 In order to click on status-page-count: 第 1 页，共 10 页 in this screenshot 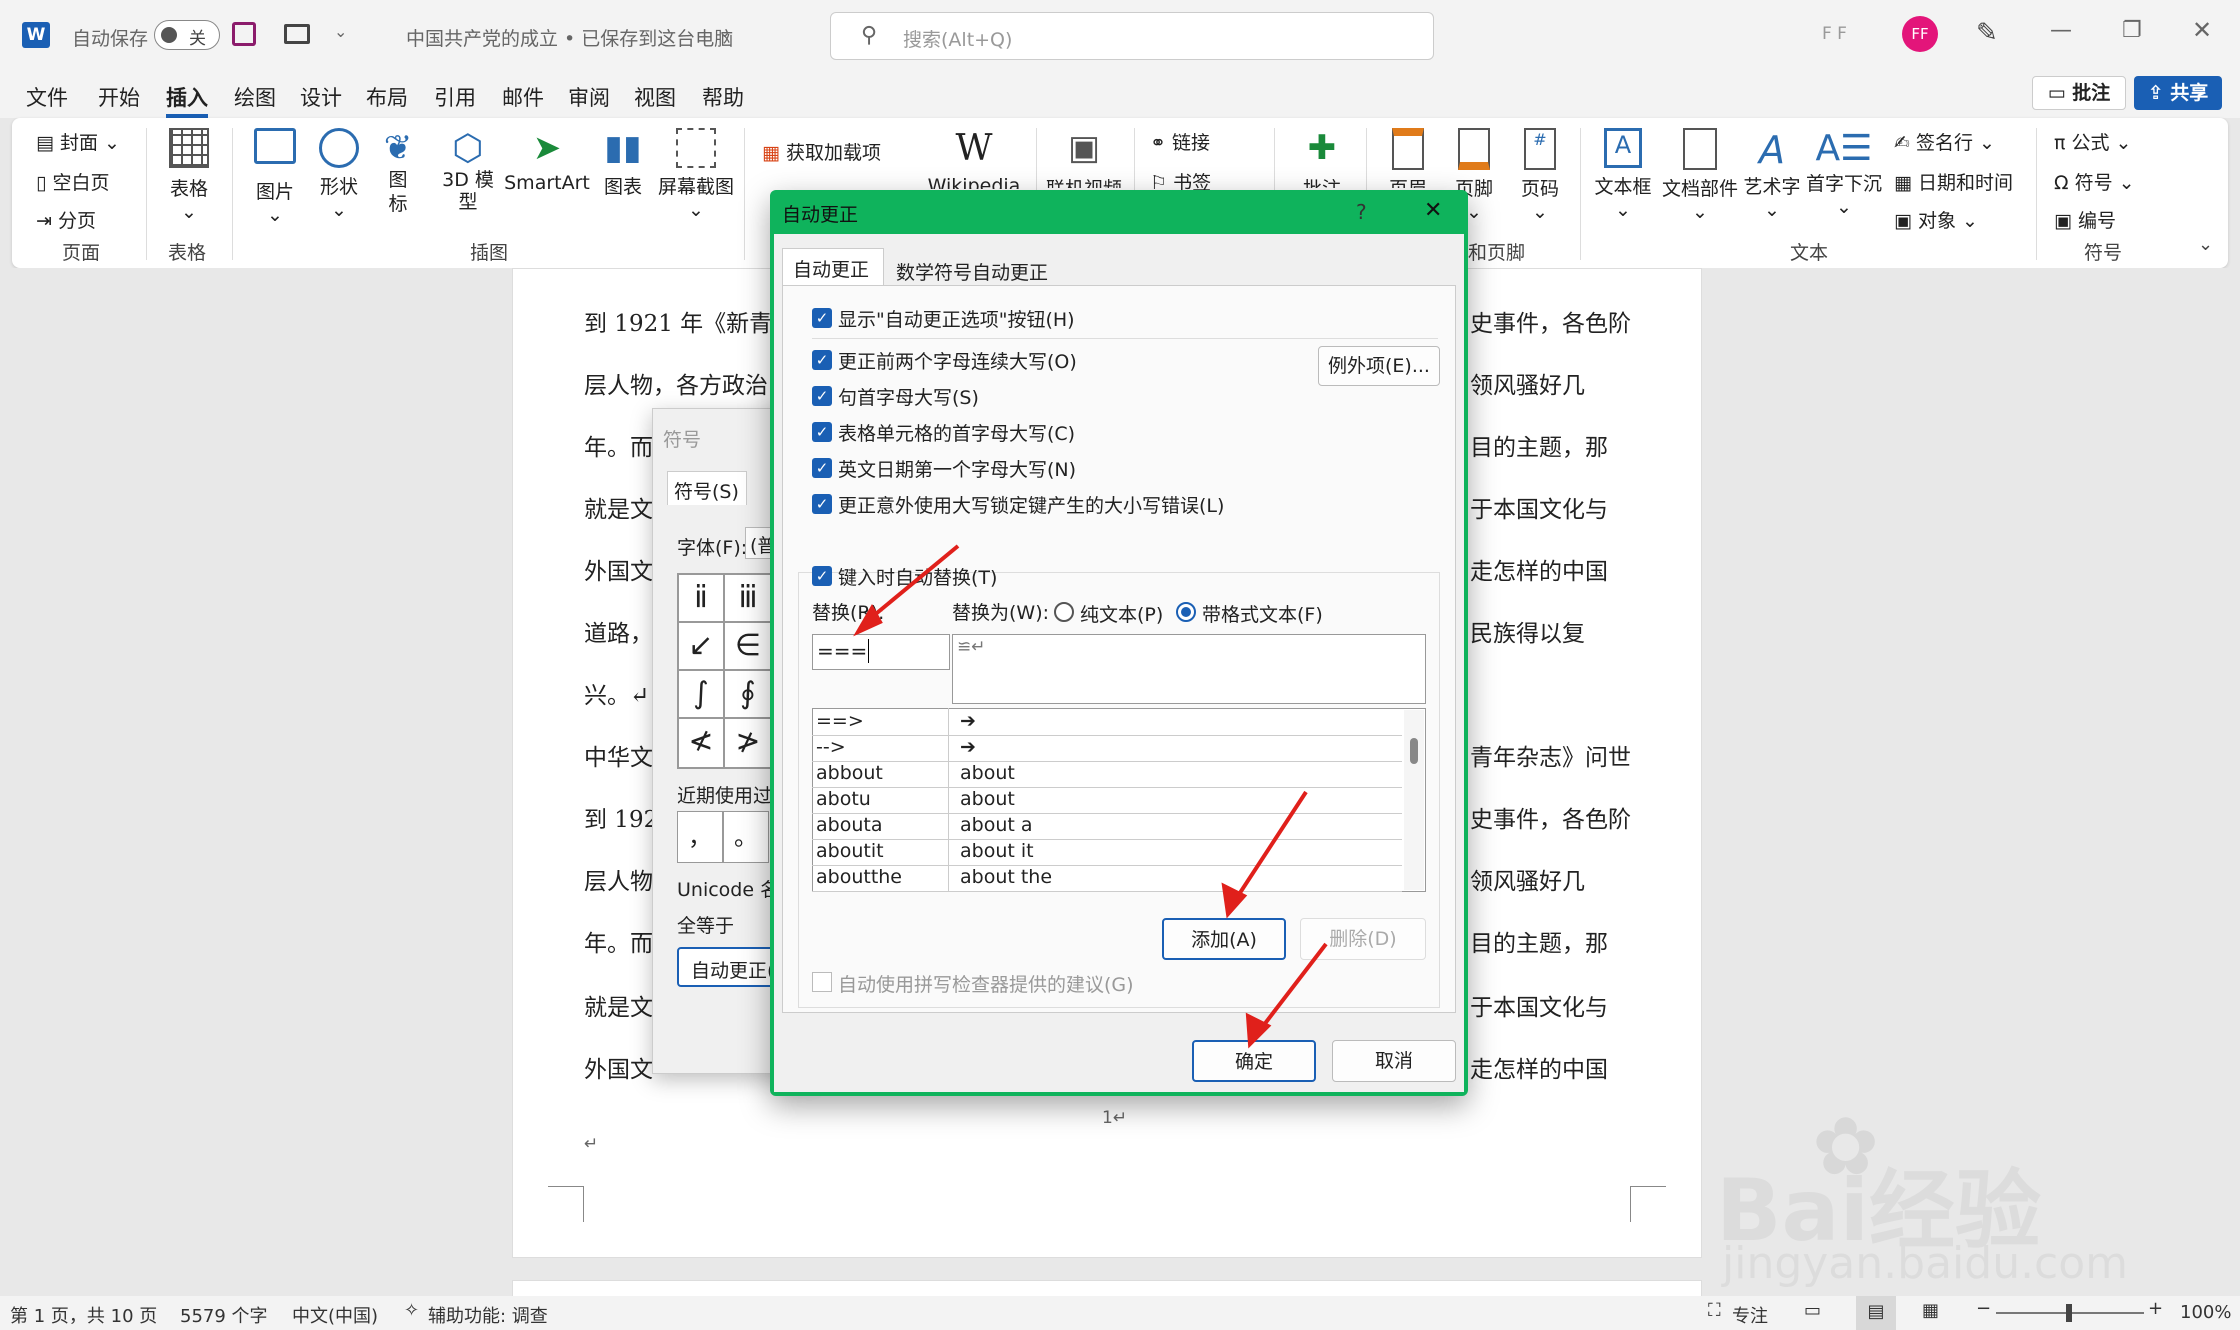, I will do `click(83, 1315)`.